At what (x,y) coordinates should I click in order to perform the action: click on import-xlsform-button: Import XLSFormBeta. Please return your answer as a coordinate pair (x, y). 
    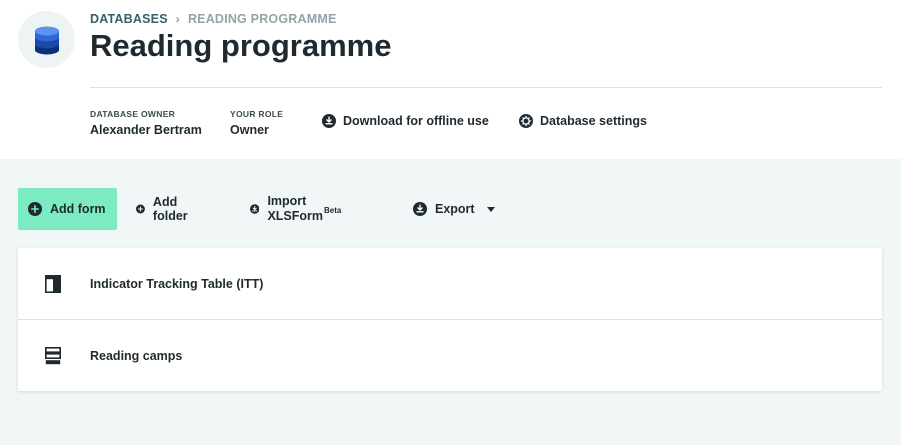
    Looking at the image, I should click on (298, 209).